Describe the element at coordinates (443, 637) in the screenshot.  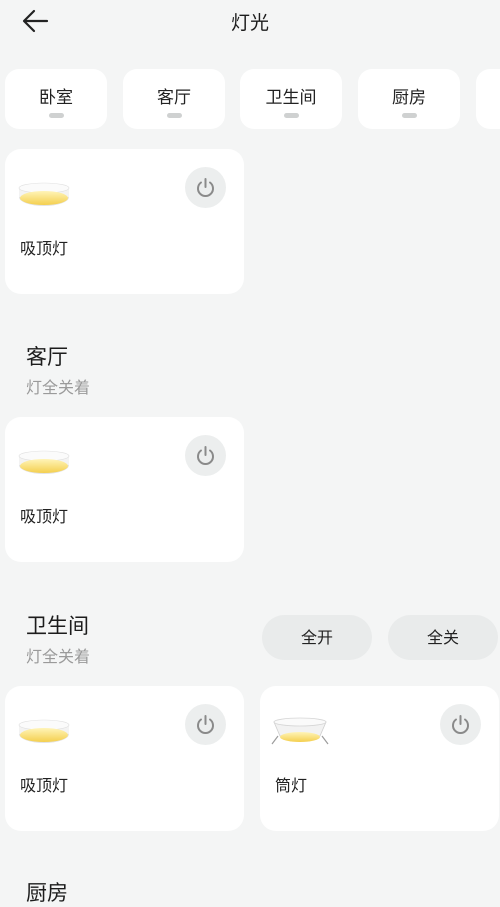
I see `all-off-button: 全关` at that location.